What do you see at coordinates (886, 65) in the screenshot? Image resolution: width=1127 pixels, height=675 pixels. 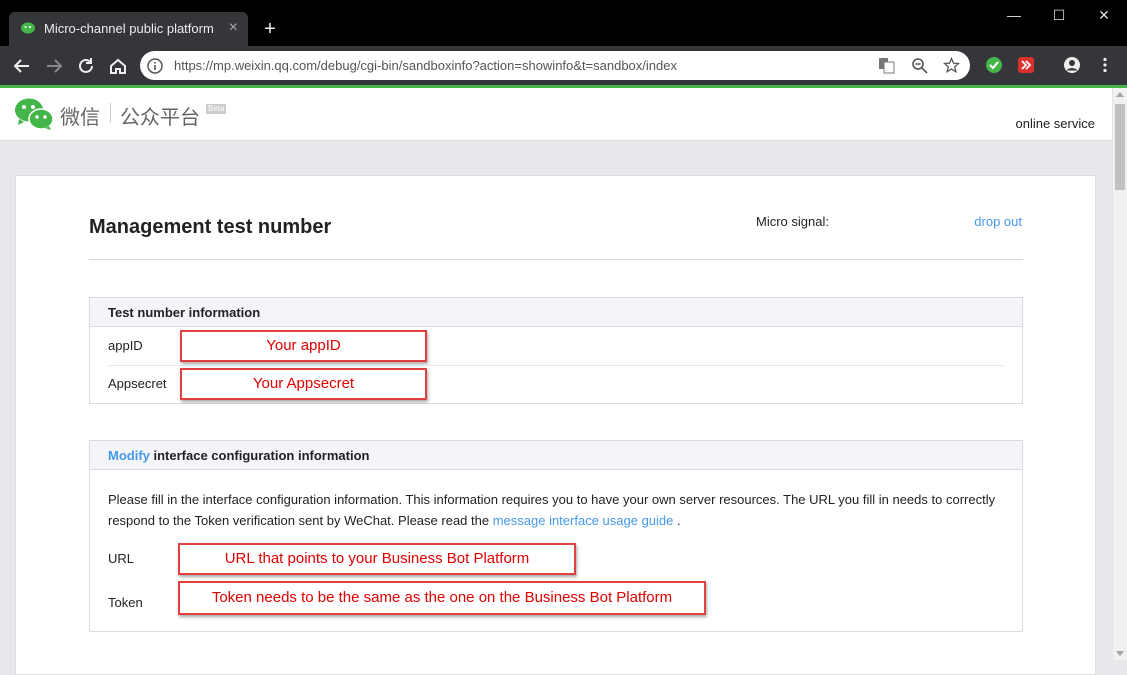 I see `translate-icon` at bounding box center [886, 65].